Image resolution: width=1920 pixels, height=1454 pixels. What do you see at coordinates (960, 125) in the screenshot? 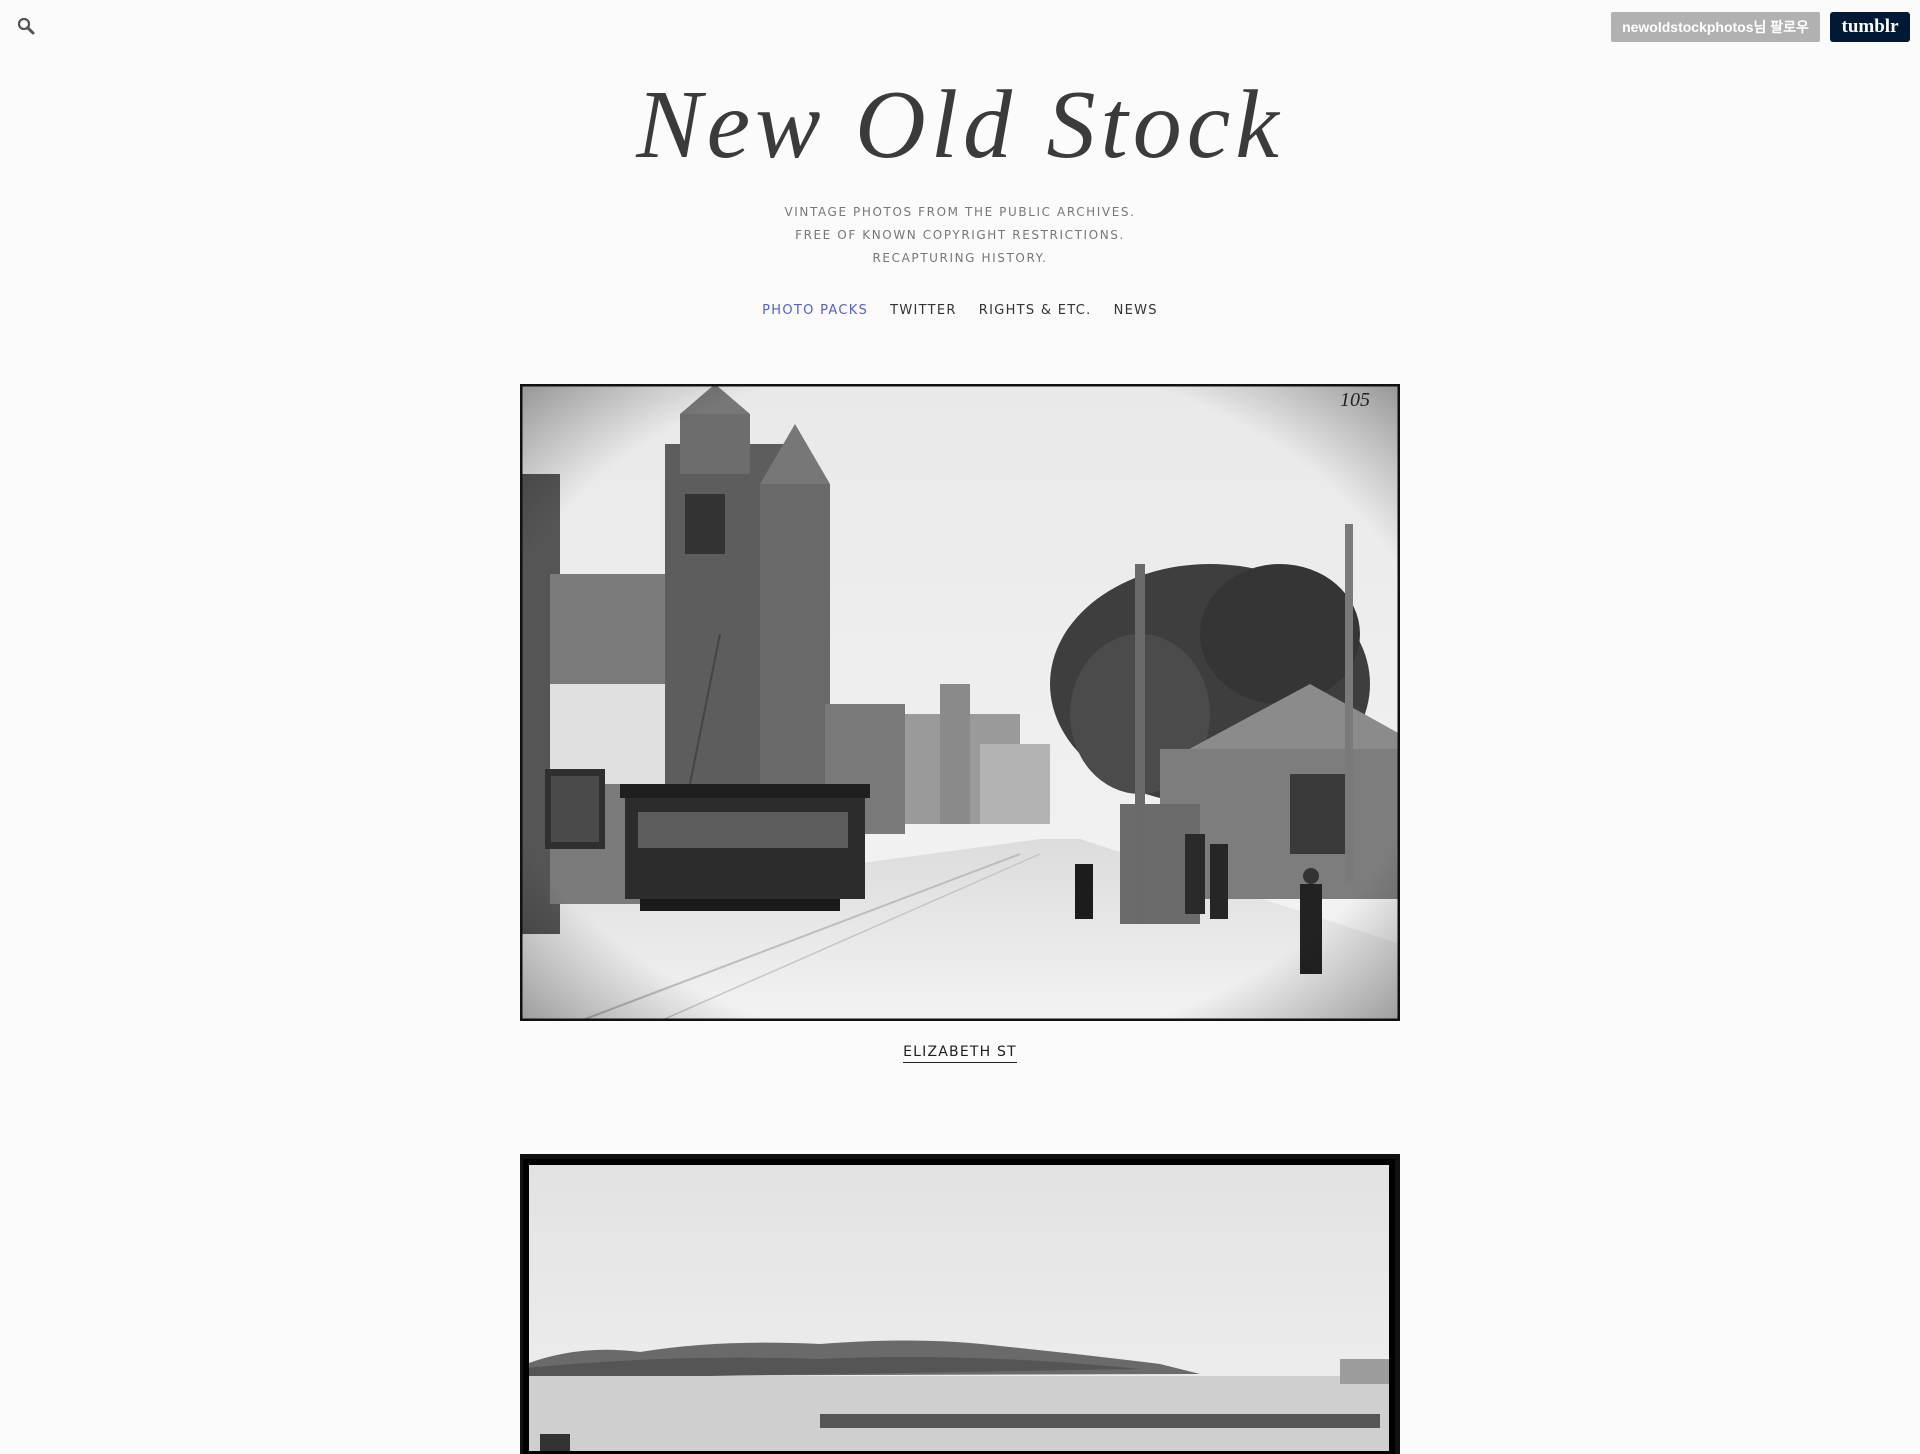
I see `blog-title: New Old Stock` at bounding box center [960, 125].